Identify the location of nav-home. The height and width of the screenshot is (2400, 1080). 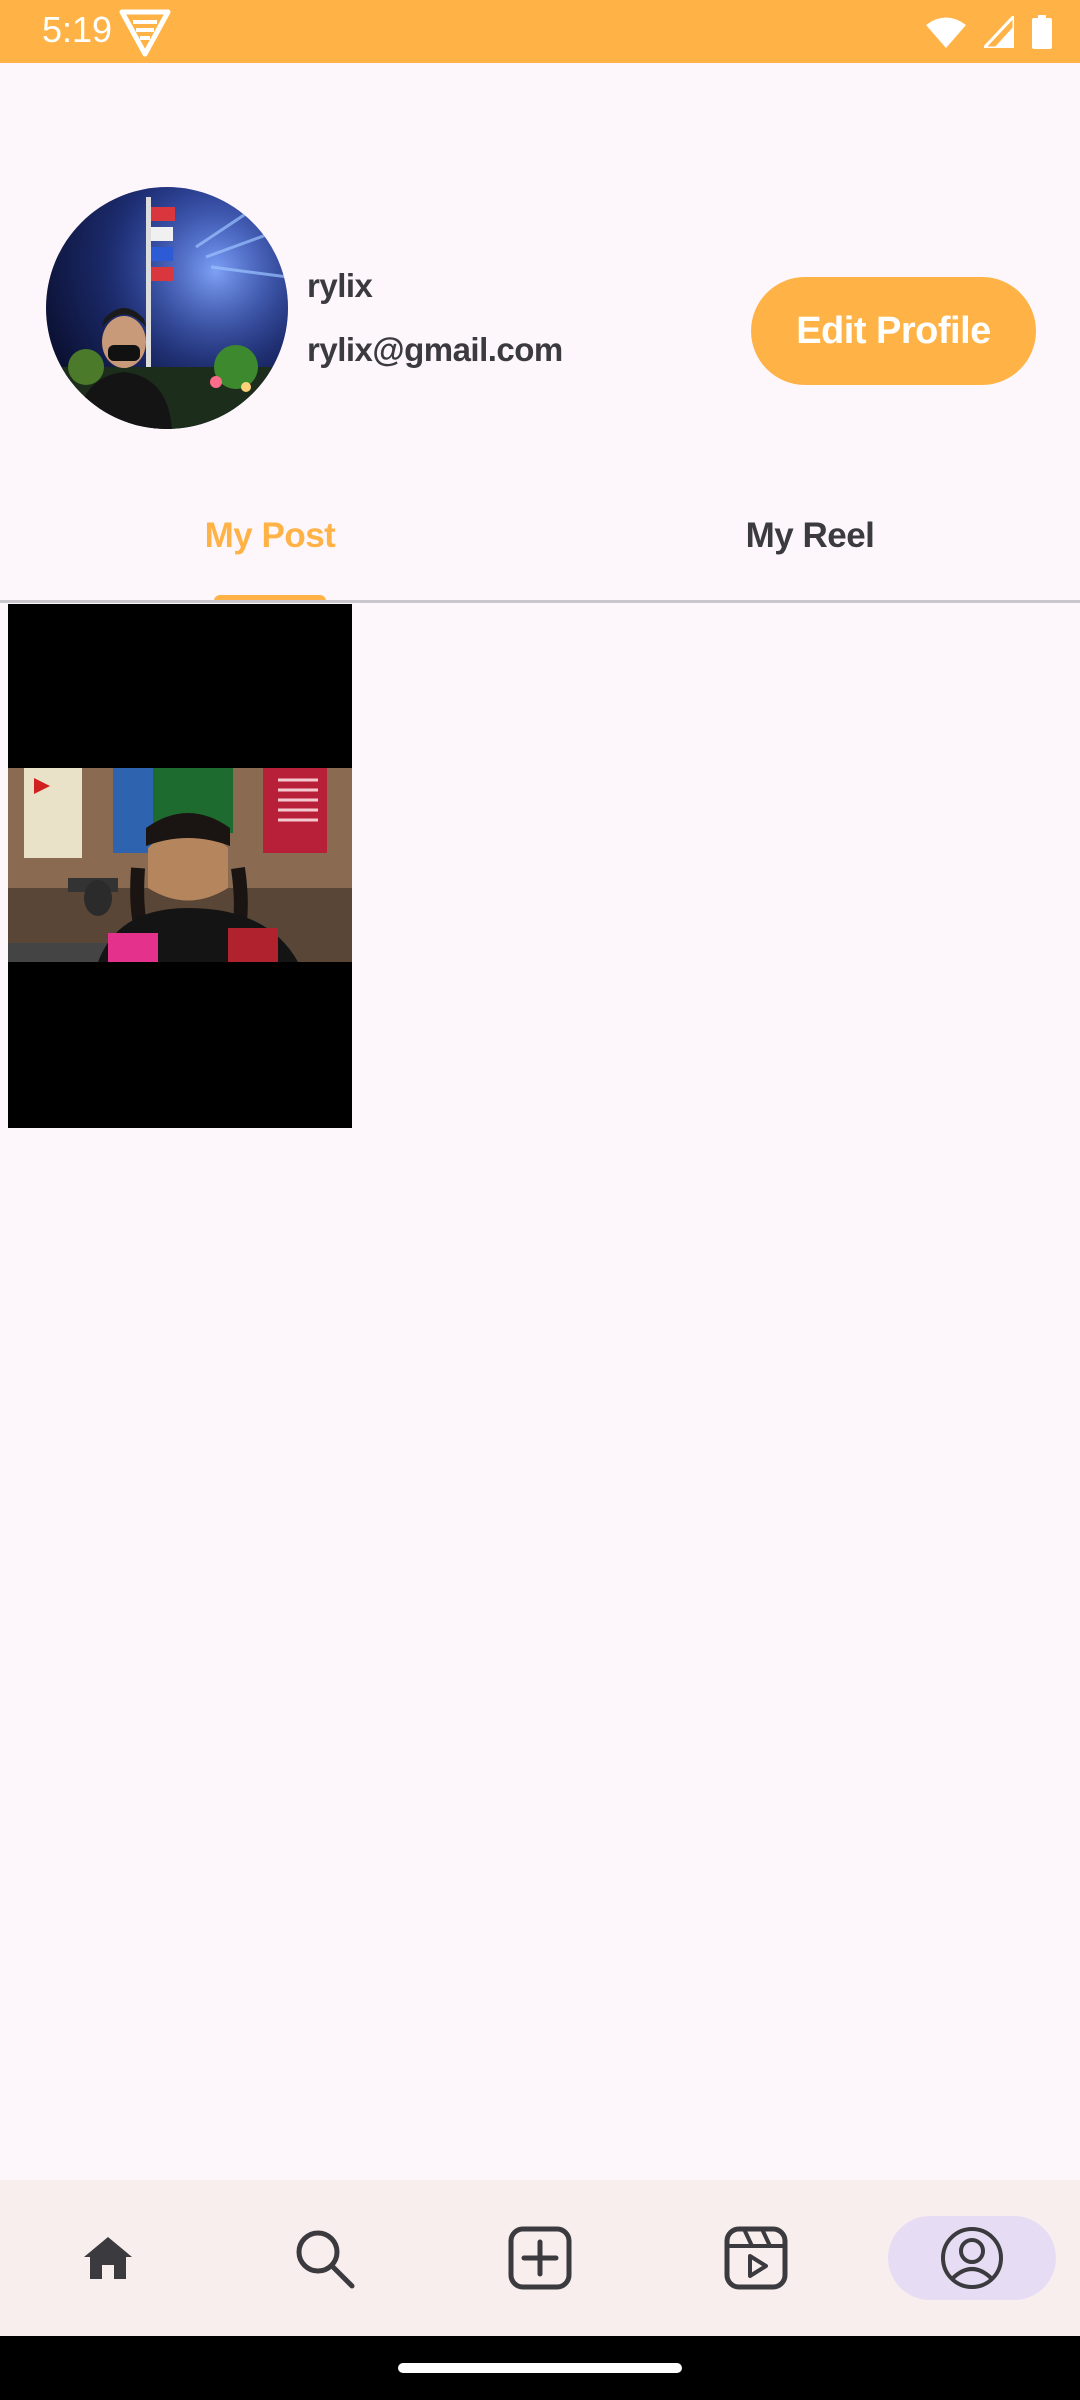
(108, 2258).